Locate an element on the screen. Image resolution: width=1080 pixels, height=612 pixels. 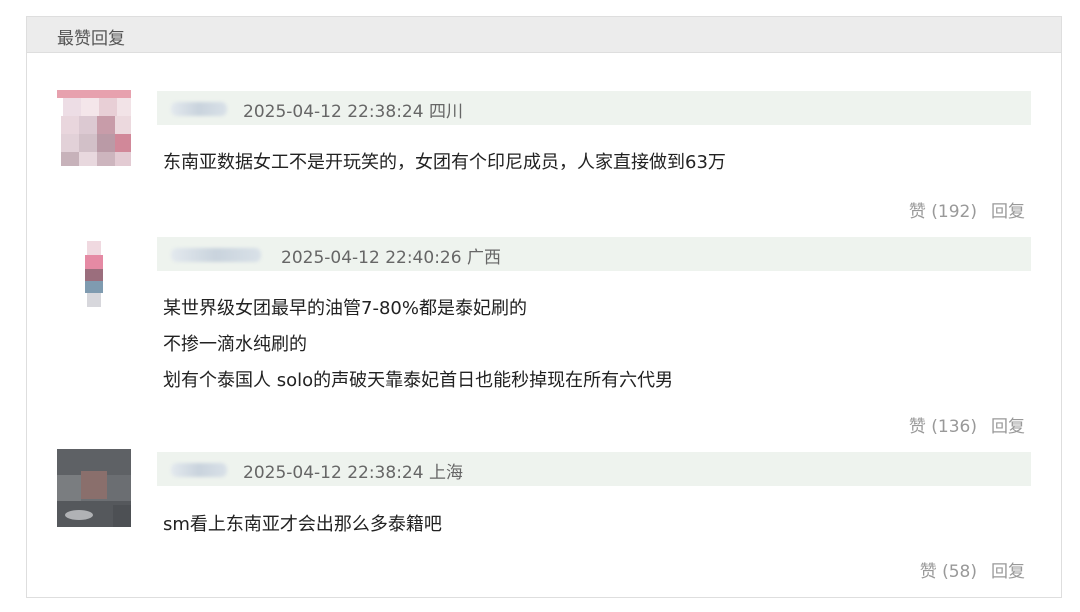
comment-meta: 2025-04-12 22:38:24 四川 is located at coordinates (353, 109).